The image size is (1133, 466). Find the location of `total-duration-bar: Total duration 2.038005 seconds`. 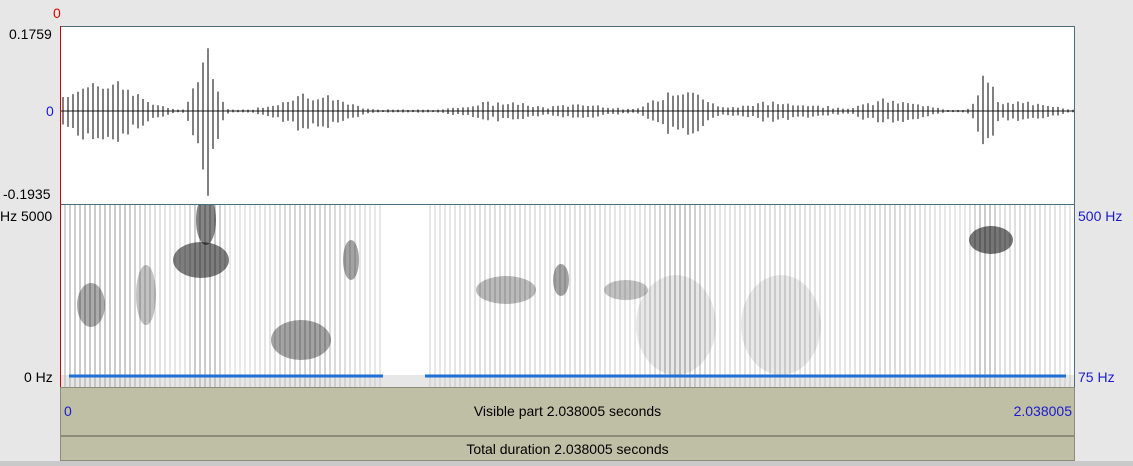

total-duration-bar: Total duration 2.038005 seconds is located at coordinates (567, 448).